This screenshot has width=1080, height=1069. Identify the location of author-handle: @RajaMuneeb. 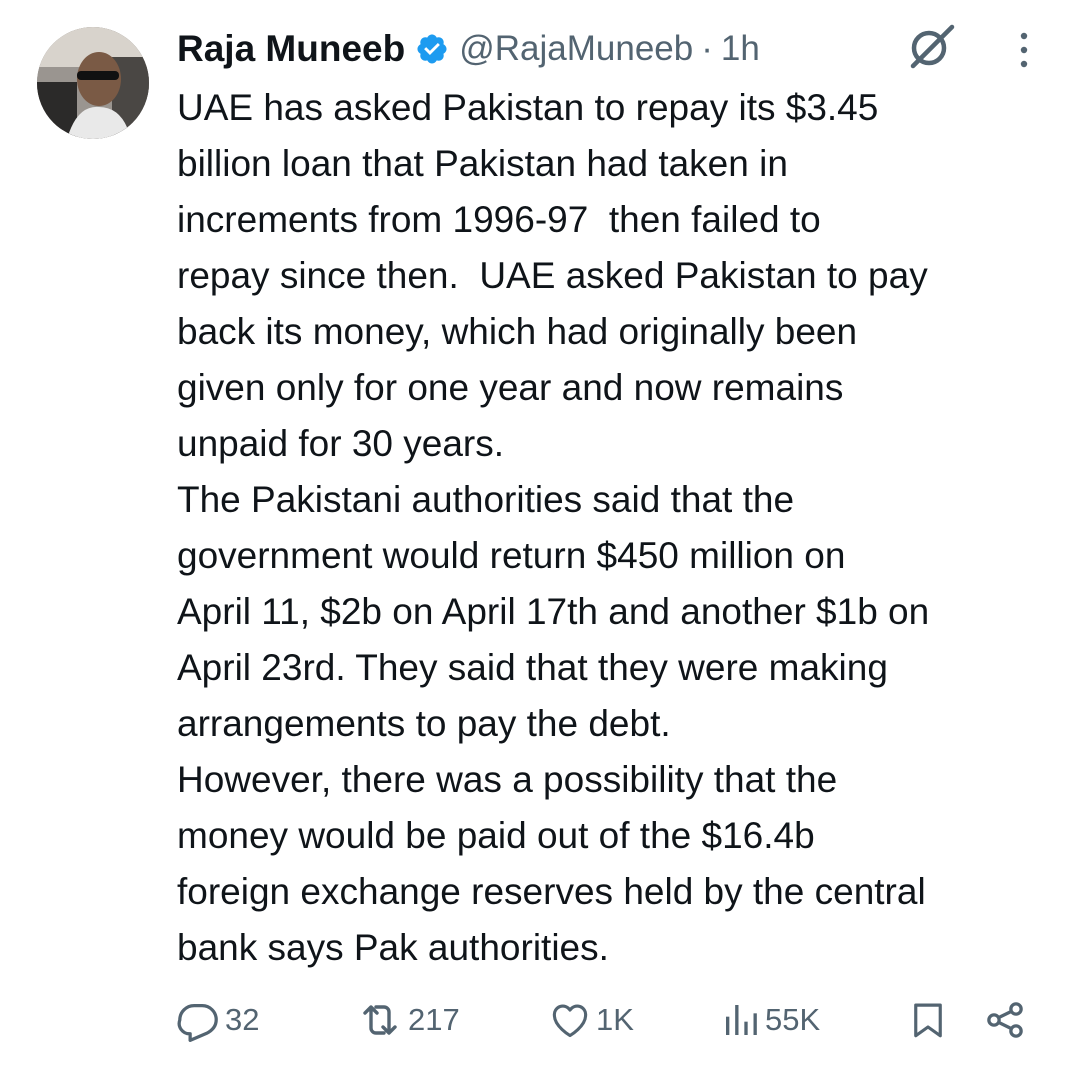
(576, 49).